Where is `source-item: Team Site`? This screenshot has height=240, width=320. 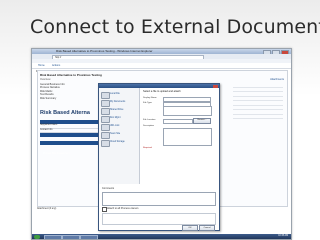
source-item: Team Site is located at coordinates (120, 135).